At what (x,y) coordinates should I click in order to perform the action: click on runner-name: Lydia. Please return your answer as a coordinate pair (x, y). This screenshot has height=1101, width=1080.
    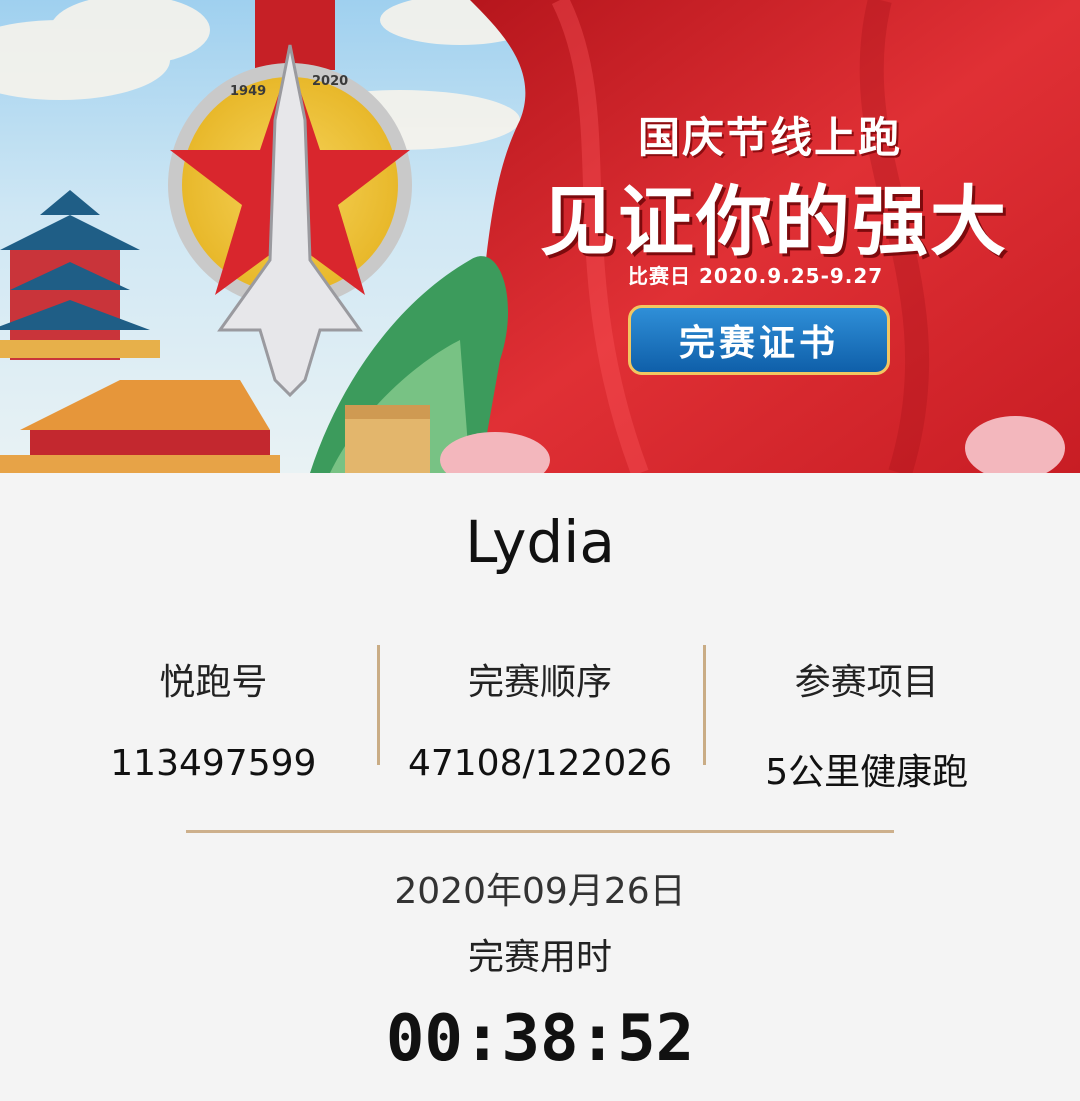
    Looking at the image, I should click on (540, 542).